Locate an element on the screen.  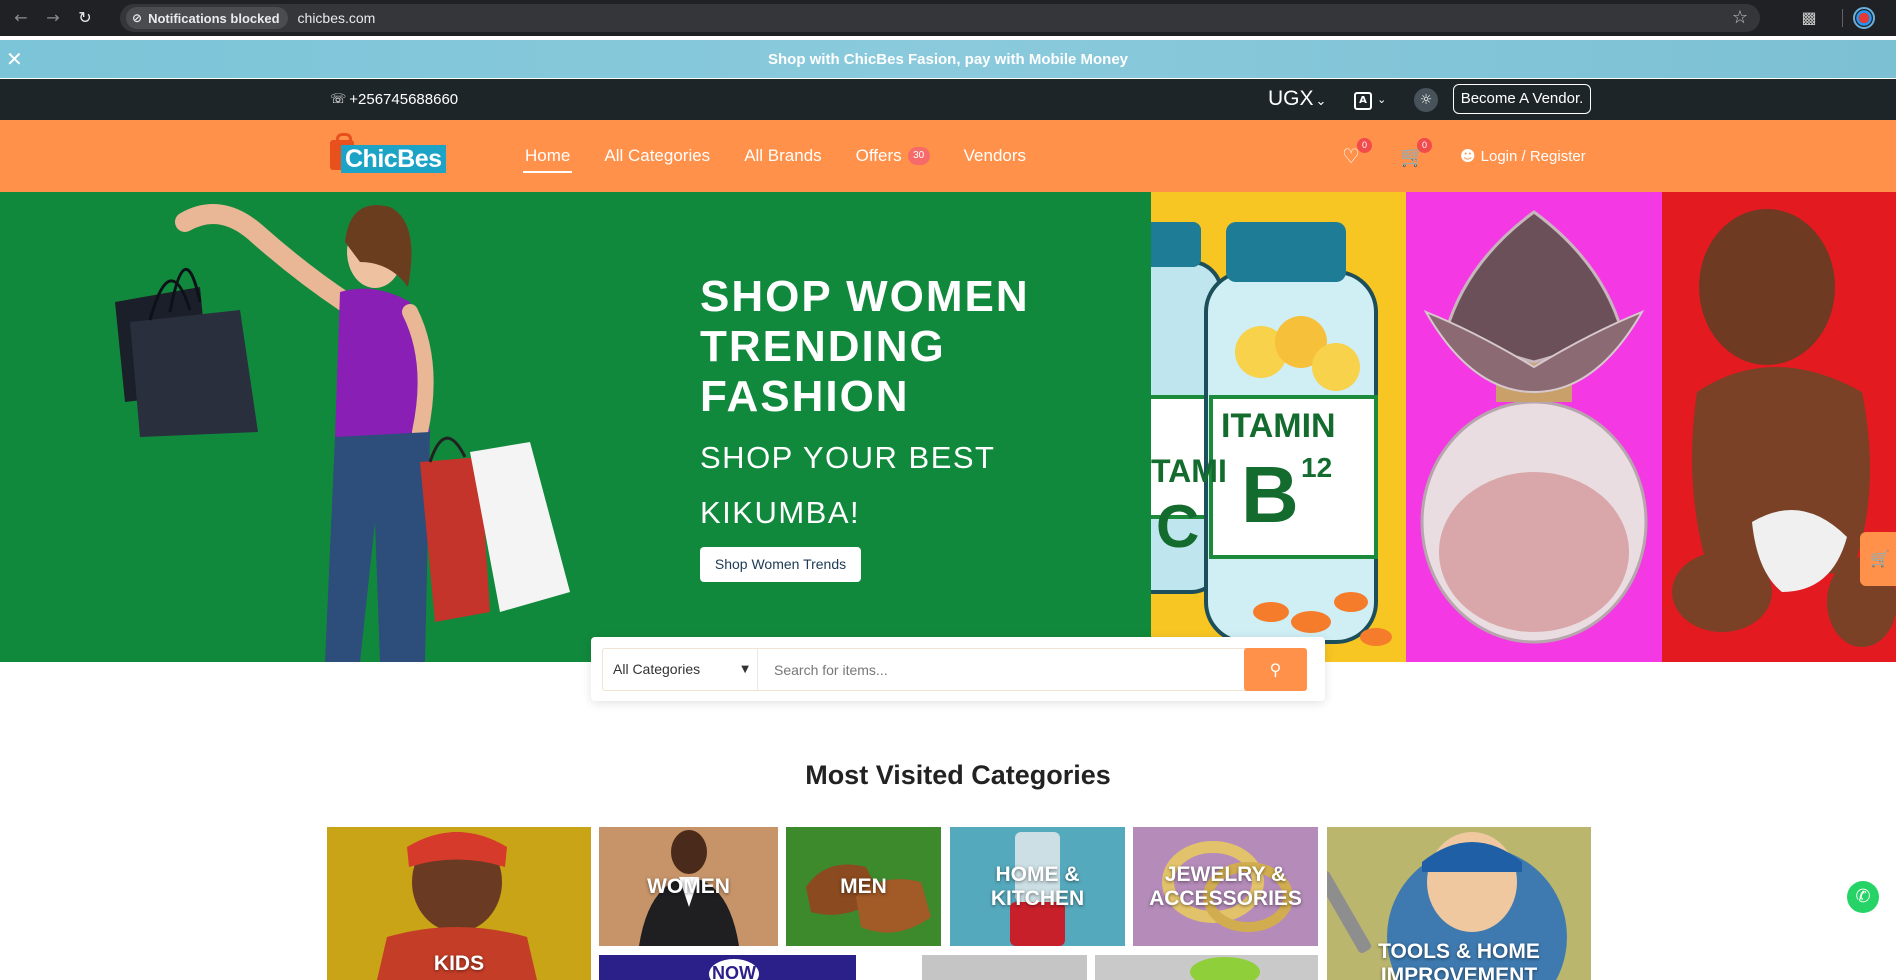
forward-icon: → is located at coordinates (53, 18).